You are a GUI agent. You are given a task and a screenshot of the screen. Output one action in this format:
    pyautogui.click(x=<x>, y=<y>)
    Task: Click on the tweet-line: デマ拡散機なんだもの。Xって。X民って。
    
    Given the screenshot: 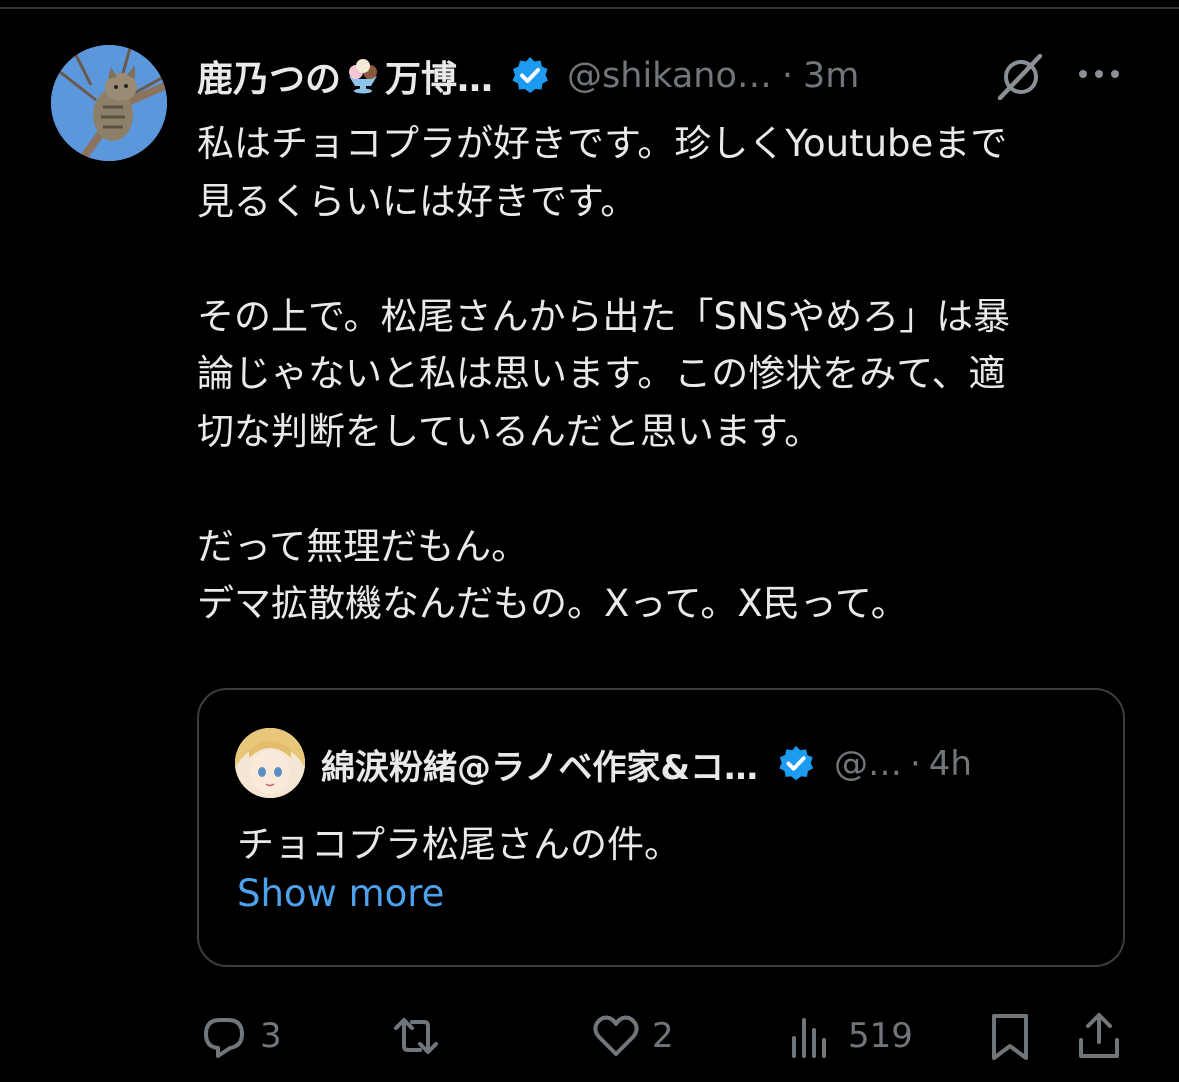 What is the action you would take?
    pyautogui.click(x=552, y=603)
    